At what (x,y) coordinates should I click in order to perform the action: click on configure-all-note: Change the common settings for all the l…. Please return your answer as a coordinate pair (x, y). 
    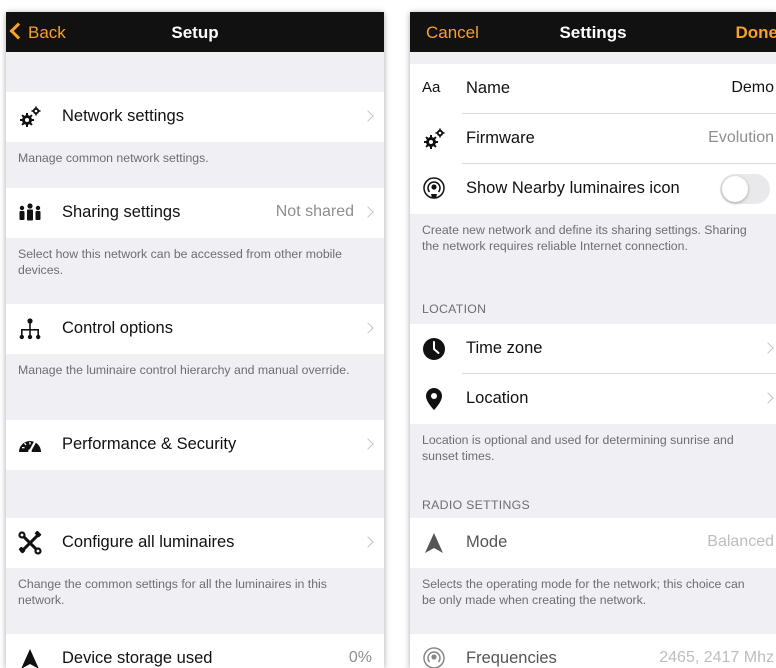
    Looking at the image, I should click on (172, 592).